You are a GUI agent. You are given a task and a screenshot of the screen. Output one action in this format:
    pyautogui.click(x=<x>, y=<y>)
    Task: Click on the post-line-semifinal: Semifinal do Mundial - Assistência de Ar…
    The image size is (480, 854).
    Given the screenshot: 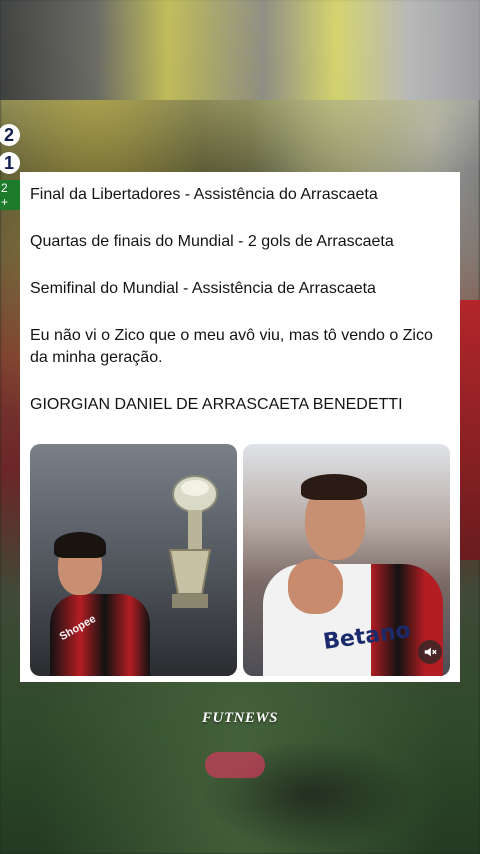 What is the action you would take?
    pyautogui.click(x=203, y=288)
    